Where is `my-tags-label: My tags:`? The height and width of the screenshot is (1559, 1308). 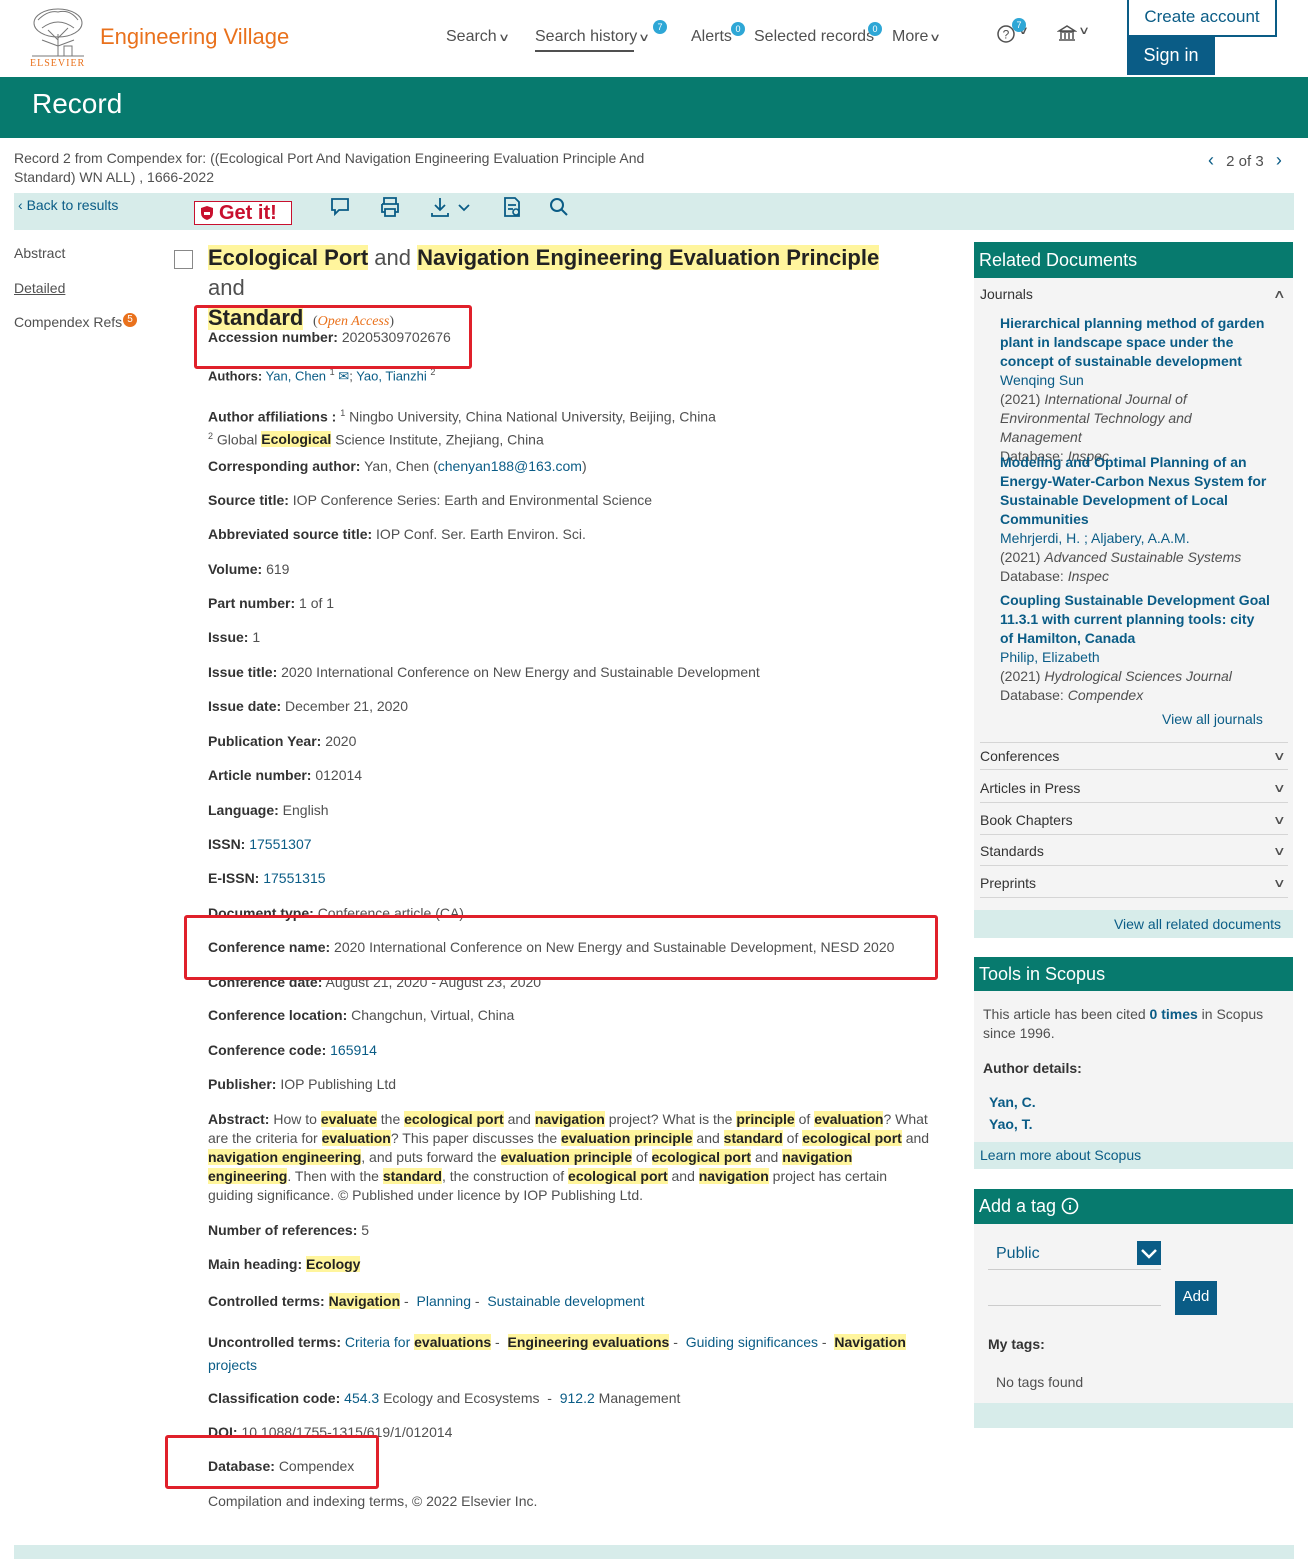 my-tags-label: My tags: is located at coordinates (1016, 1344).